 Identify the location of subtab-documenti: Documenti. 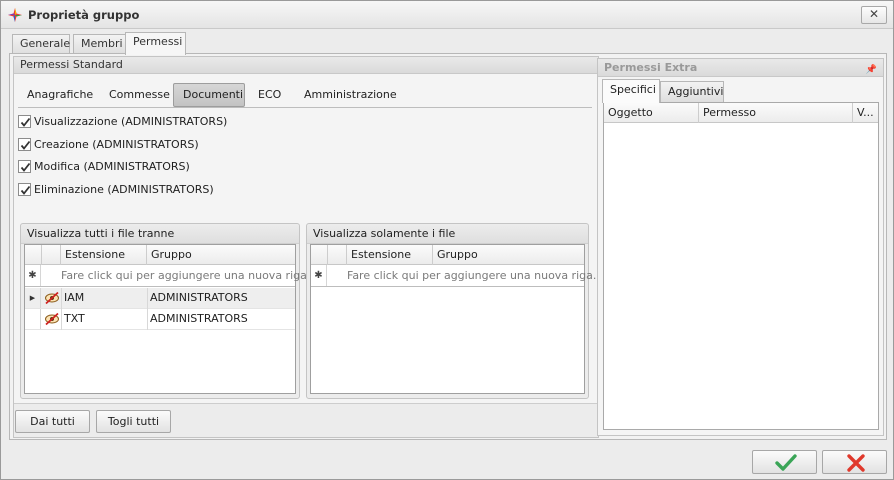
(209, 95).